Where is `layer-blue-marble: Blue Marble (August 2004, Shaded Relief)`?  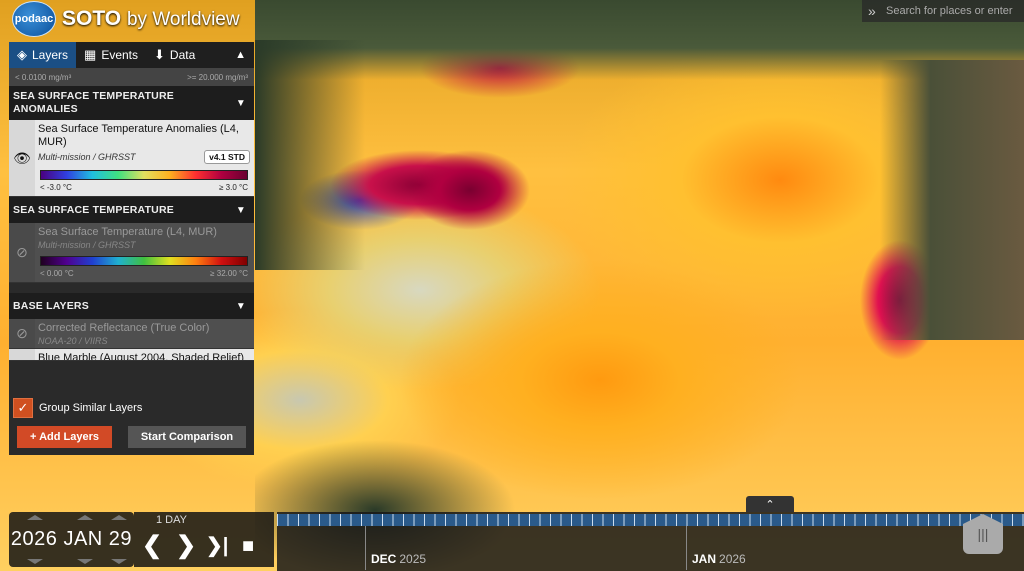
layer-blue-marble: Blue Marble (August 2004, Shaded Relief) is located at coordinates (131, 355).